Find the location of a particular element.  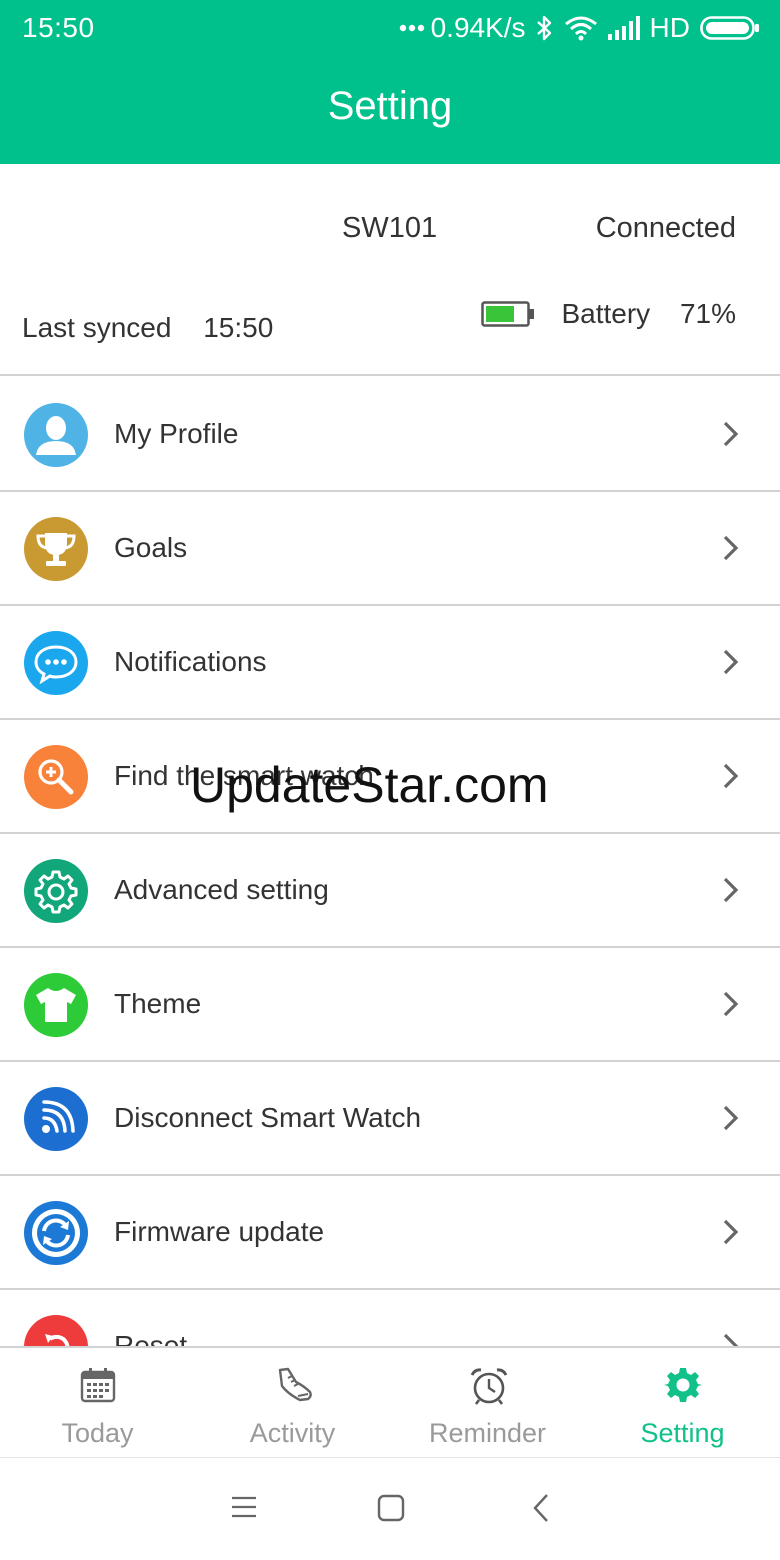

device-name: SW101 is located at coordinates (390, 228).